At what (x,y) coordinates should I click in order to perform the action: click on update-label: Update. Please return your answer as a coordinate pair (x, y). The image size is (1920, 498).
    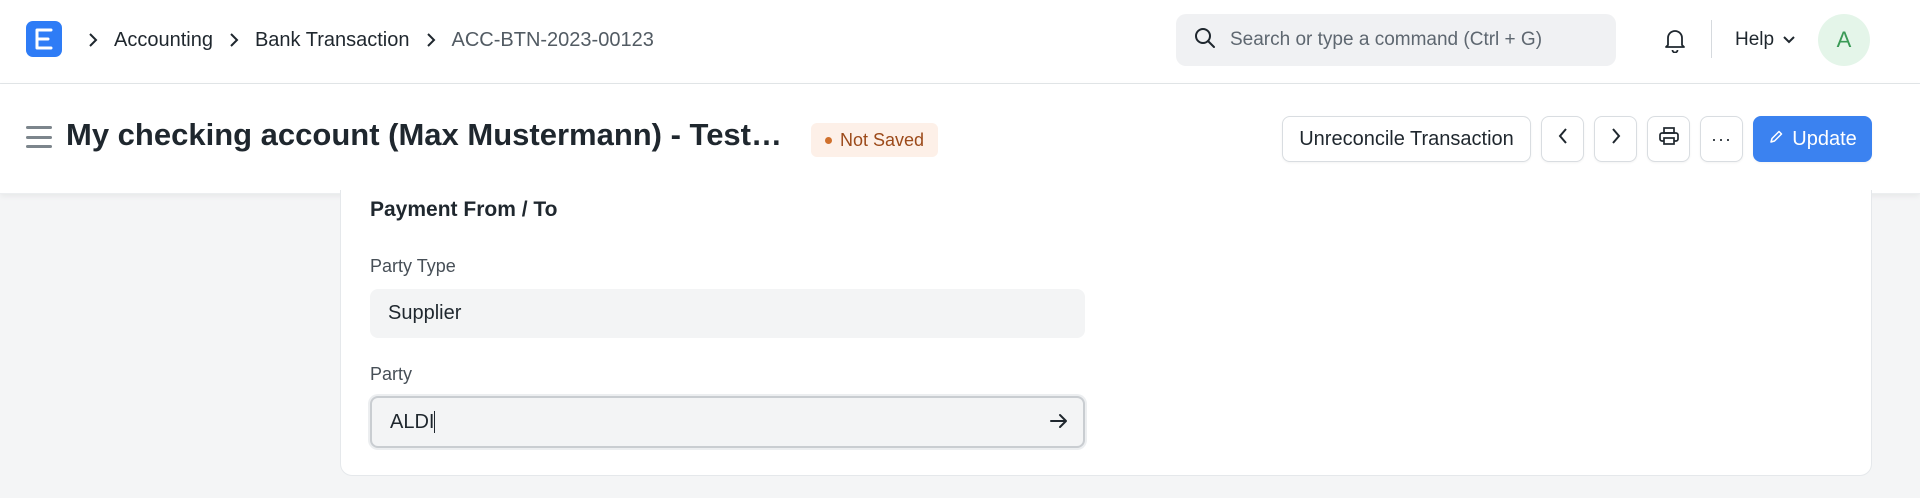
    Looking at the image, I should click on (1824, 138).